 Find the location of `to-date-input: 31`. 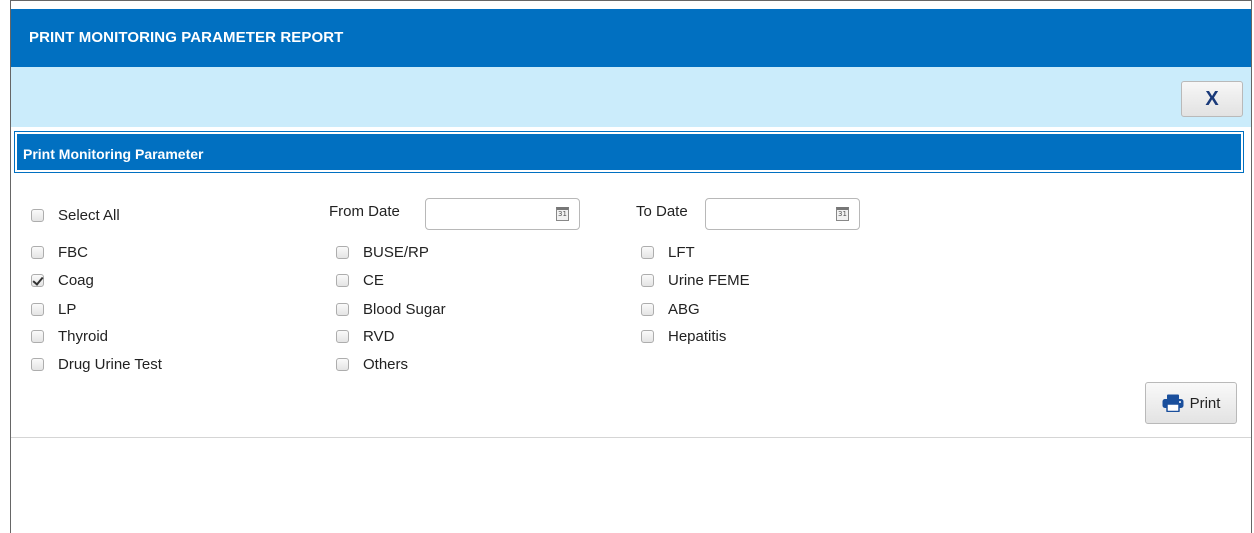

to-date-input: 31 is located at coordinates (782, 214).